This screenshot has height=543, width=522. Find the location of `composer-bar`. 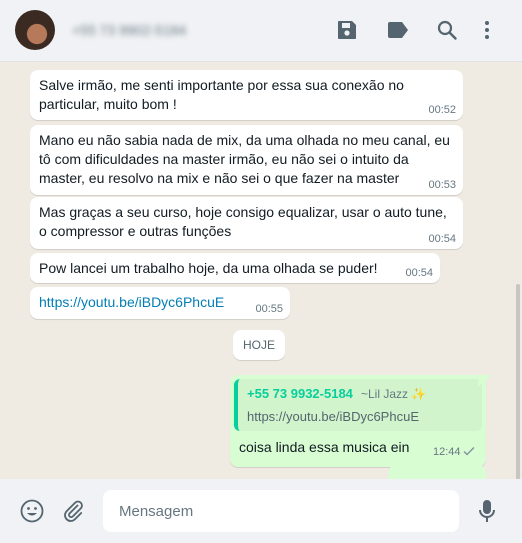

composer-bar is located at coordinates (261, 511).